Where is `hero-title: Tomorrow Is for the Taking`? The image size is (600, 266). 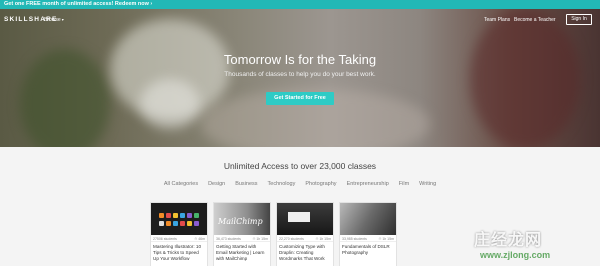
hero-title: Tomorrow Is for the Taking is located at coordinates (300, 59).